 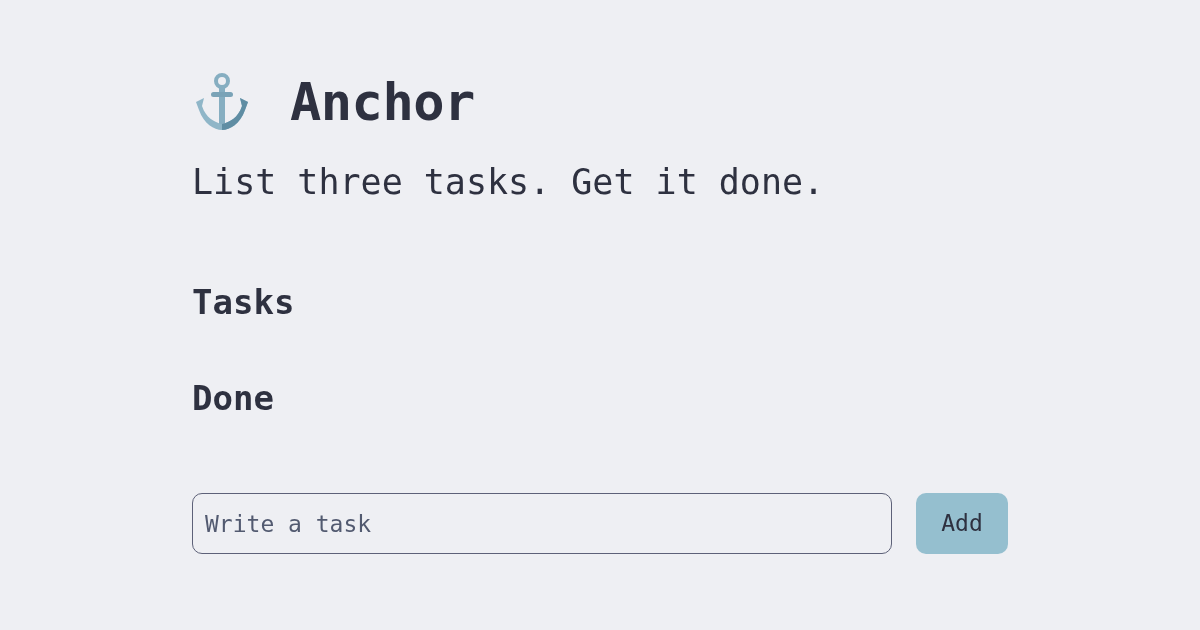 What do you see at coordinates (542, 523) in the screenshot?
I see `task-input: Write a task` at bounding box center [542, 523].